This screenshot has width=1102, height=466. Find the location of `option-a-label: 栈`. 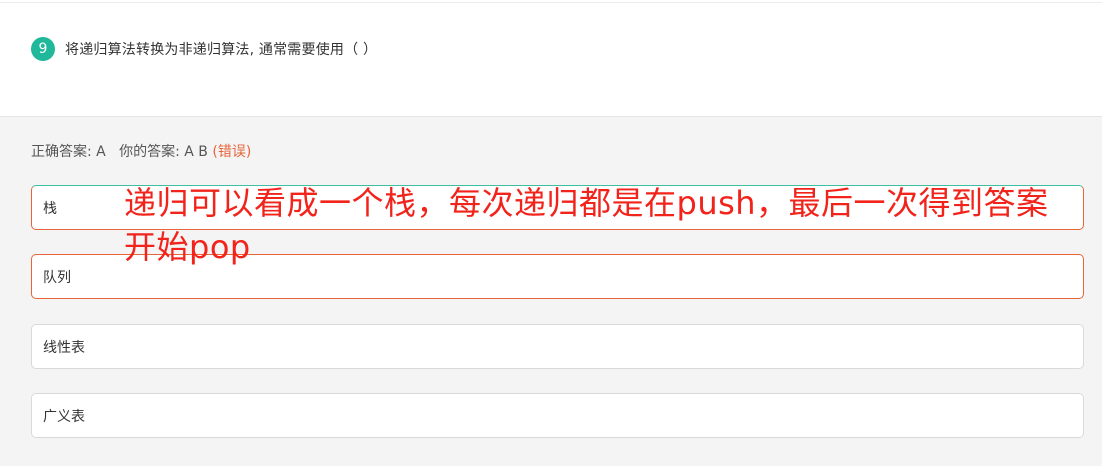

option-a-label: 栈 is located at coordinates (50, 208).